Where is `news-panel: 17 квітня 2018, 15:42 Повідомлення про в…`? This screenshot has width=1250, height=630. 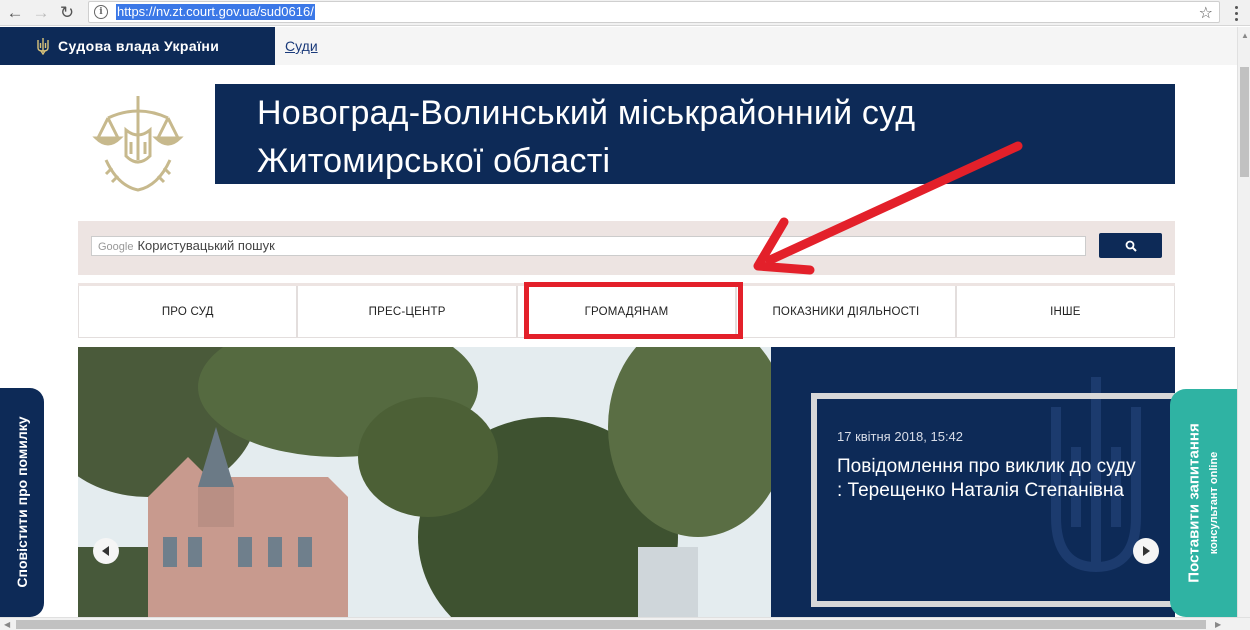 news-panel: 17 квітня 2018, 15:42 Повідомлення про в… is located at coordinates (973, 482).